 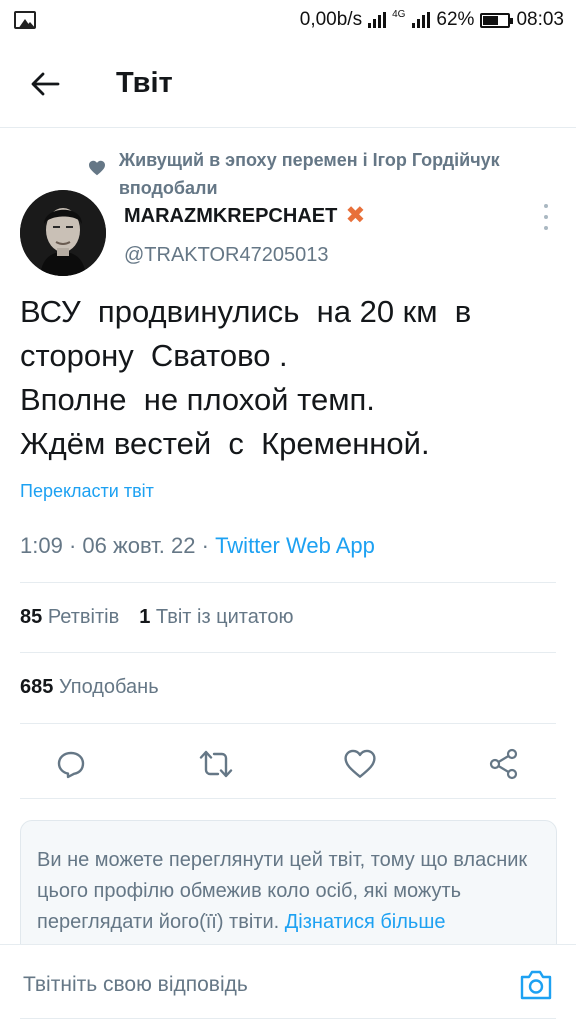 What do you see at coordinates (288, 20) in the screenshot?
I see `status-bar: 0,00b/s 4G 62% 08:03` at bounding box center [288, 20].